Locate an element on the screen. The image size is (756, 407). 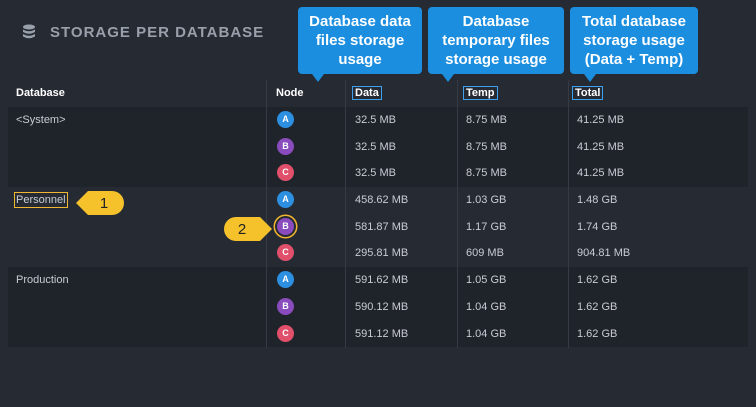
database-icon is located at coordinates (29, 31).